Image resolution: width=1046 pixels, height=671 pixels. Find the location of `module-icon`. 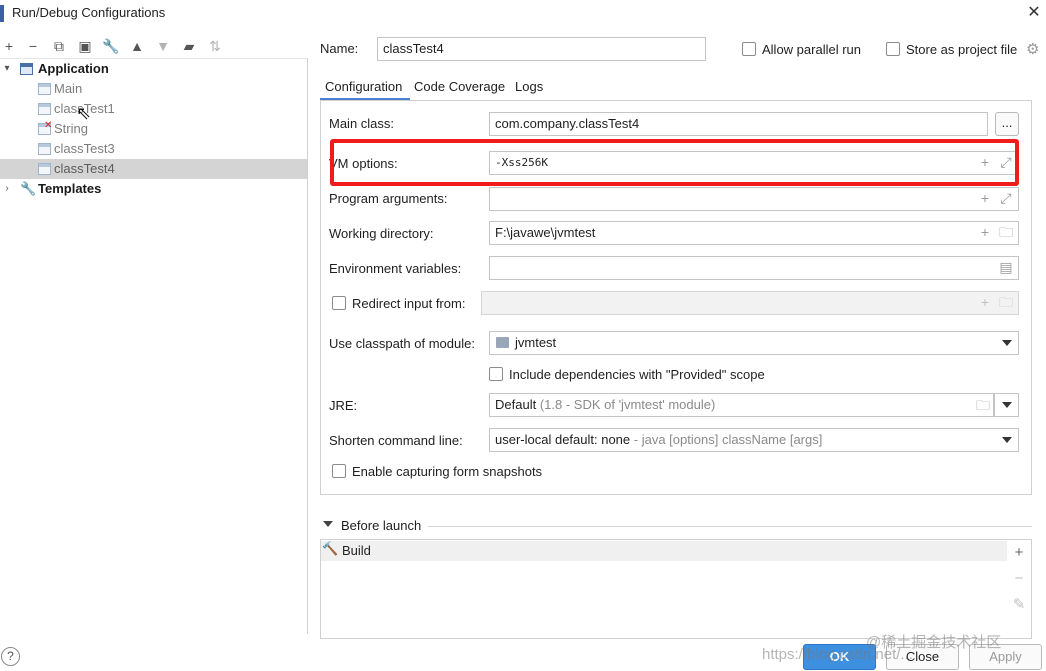

module-icon is located at coordinates (502, 342).